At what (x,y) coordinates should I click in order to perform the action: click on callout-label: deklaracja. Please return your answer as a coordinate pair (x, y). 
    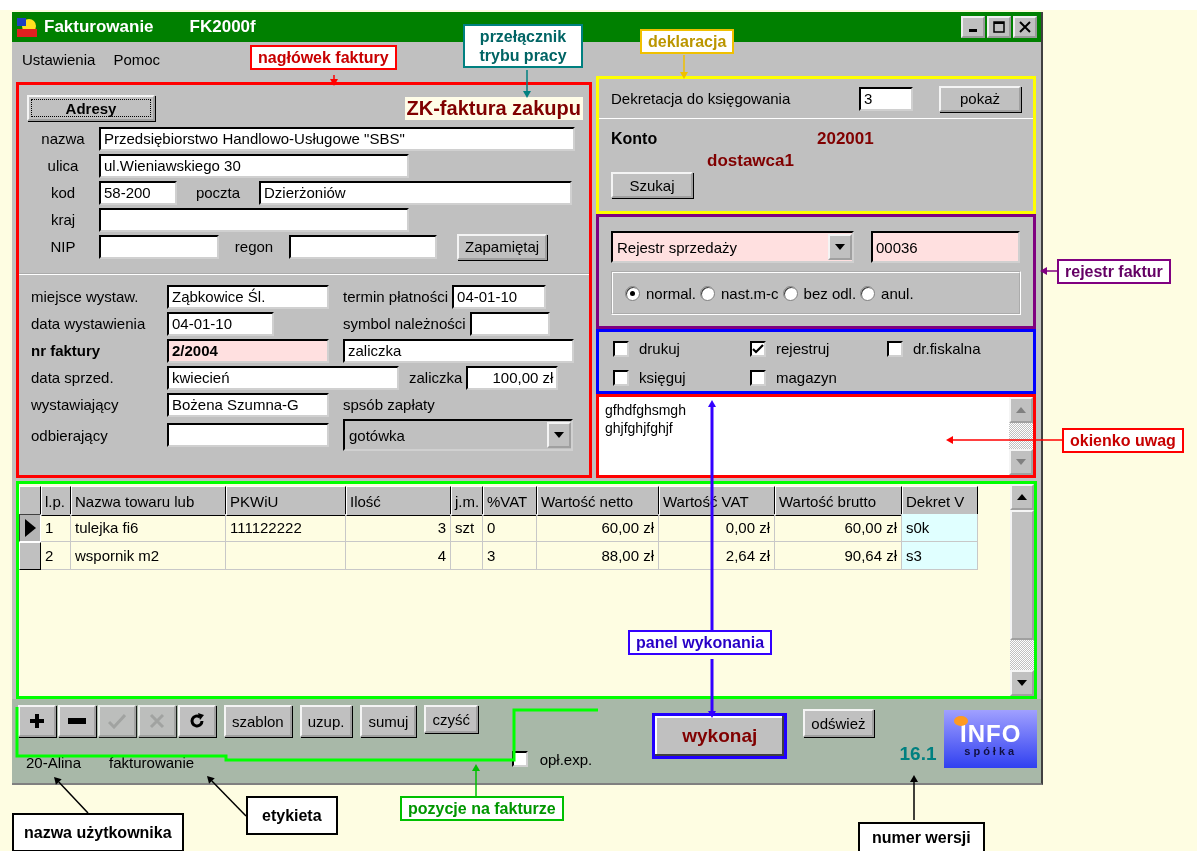
    Looking at the image, I should click on (687, 41).